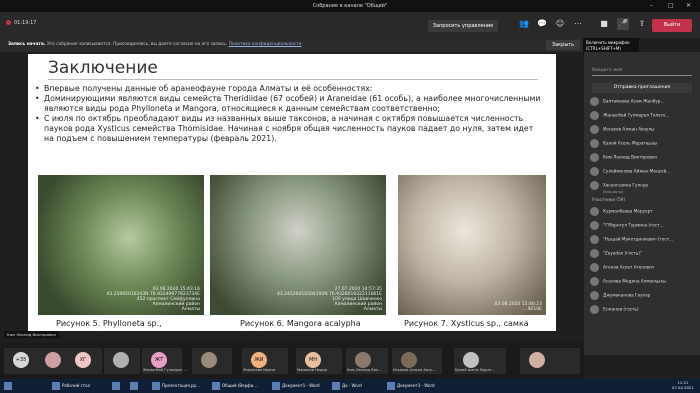 Image resolution: width=700 pixels, height=393 pixels. I want to click on share-screen-icon: ⇪, so click(642, 24).